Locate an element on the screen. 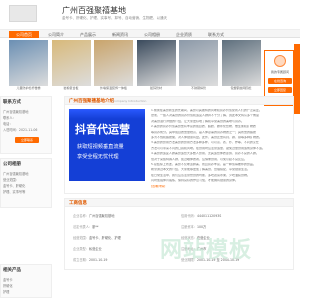 This screenshot has width=320, height=300. business-info-row: 企业类型：私营企业 is located at coordinates (87, 248).